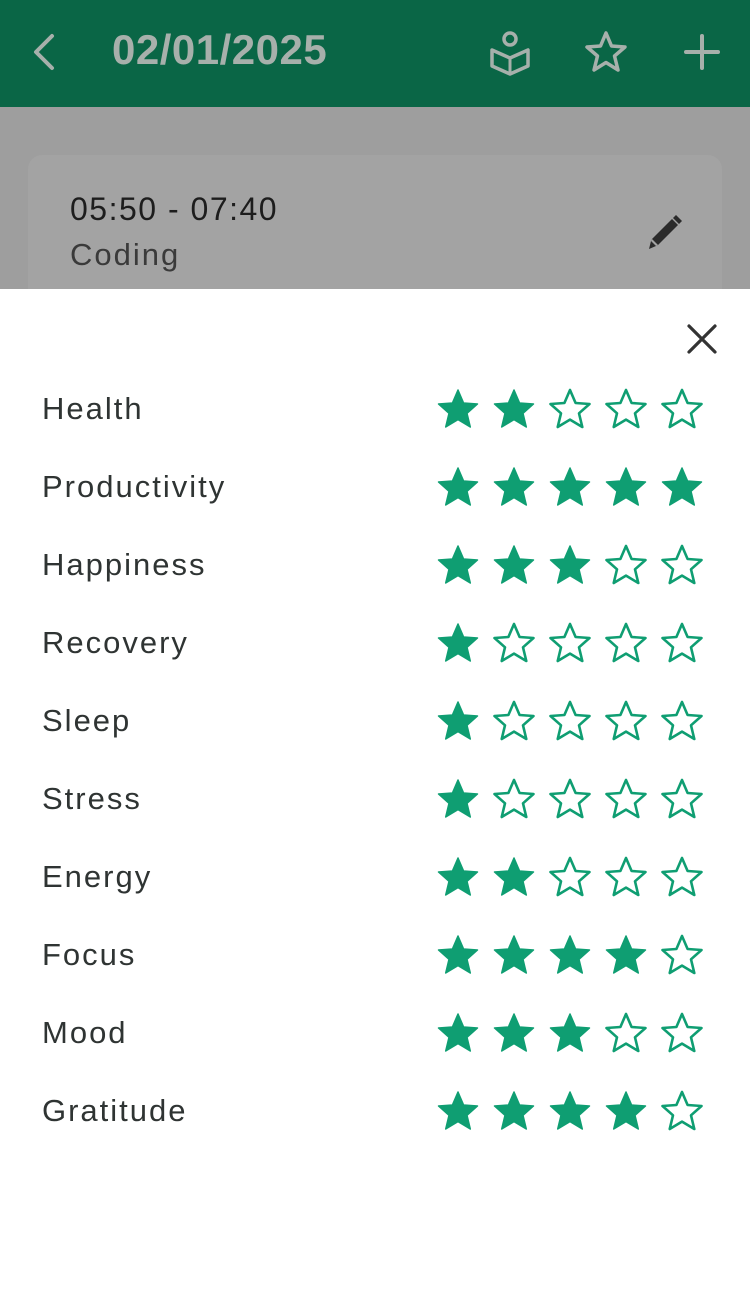  What do you see at coordinates (124, 564) in the screenshot?
I see `rating-label: Happiness` at bounding box center [124, 564].